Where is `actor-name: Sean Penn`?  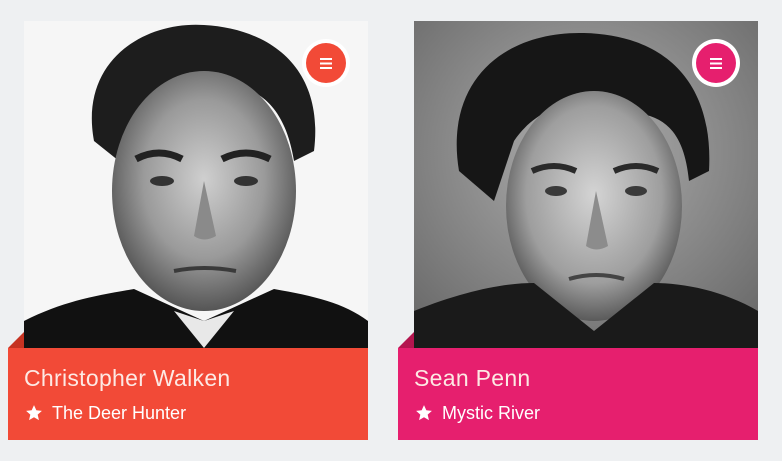
actor-name: Sean Penn is located at coordinates (472, 378).